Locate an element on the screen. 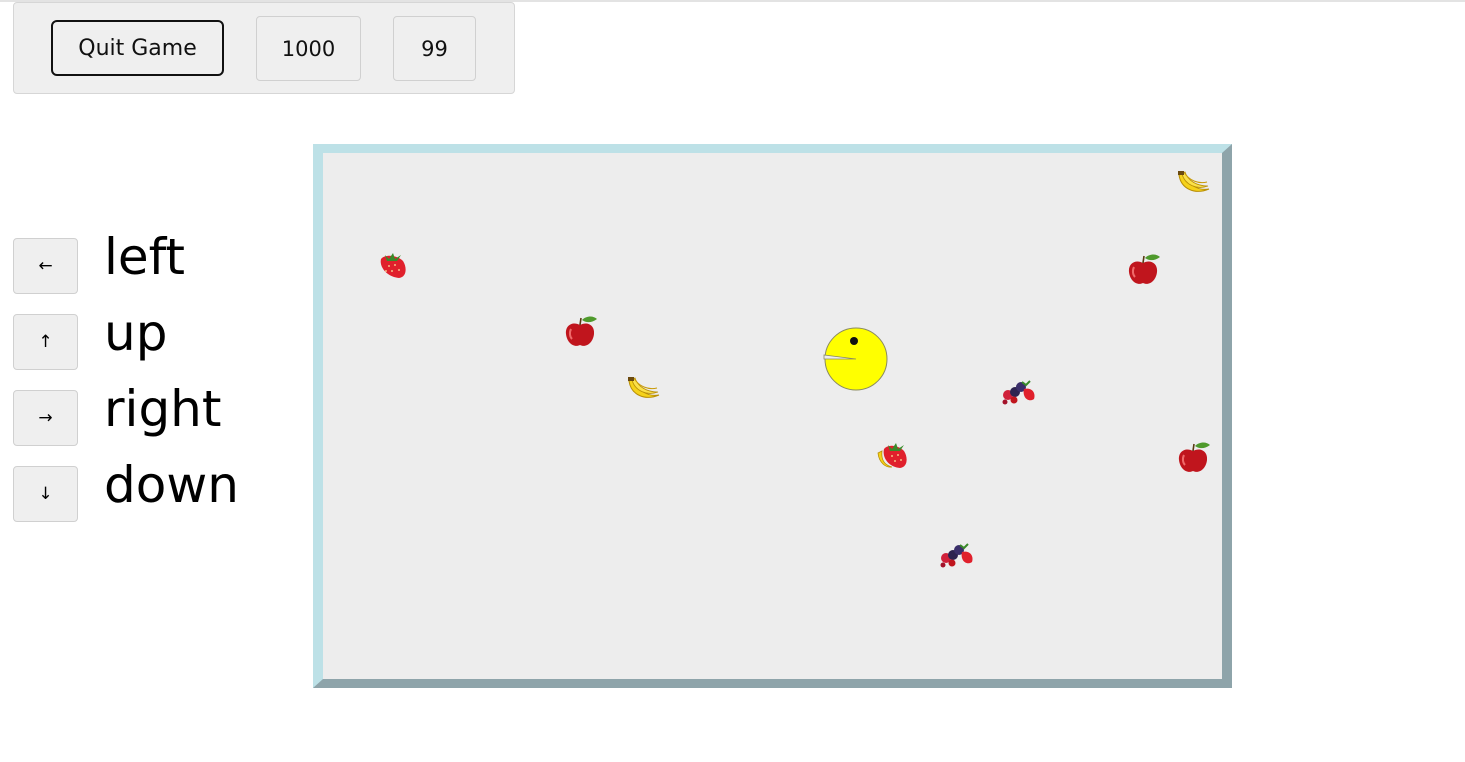 The width and height of the screenshot is (1465, 762). down-arrow-button: ↓ is located at coordinates (45, 494).